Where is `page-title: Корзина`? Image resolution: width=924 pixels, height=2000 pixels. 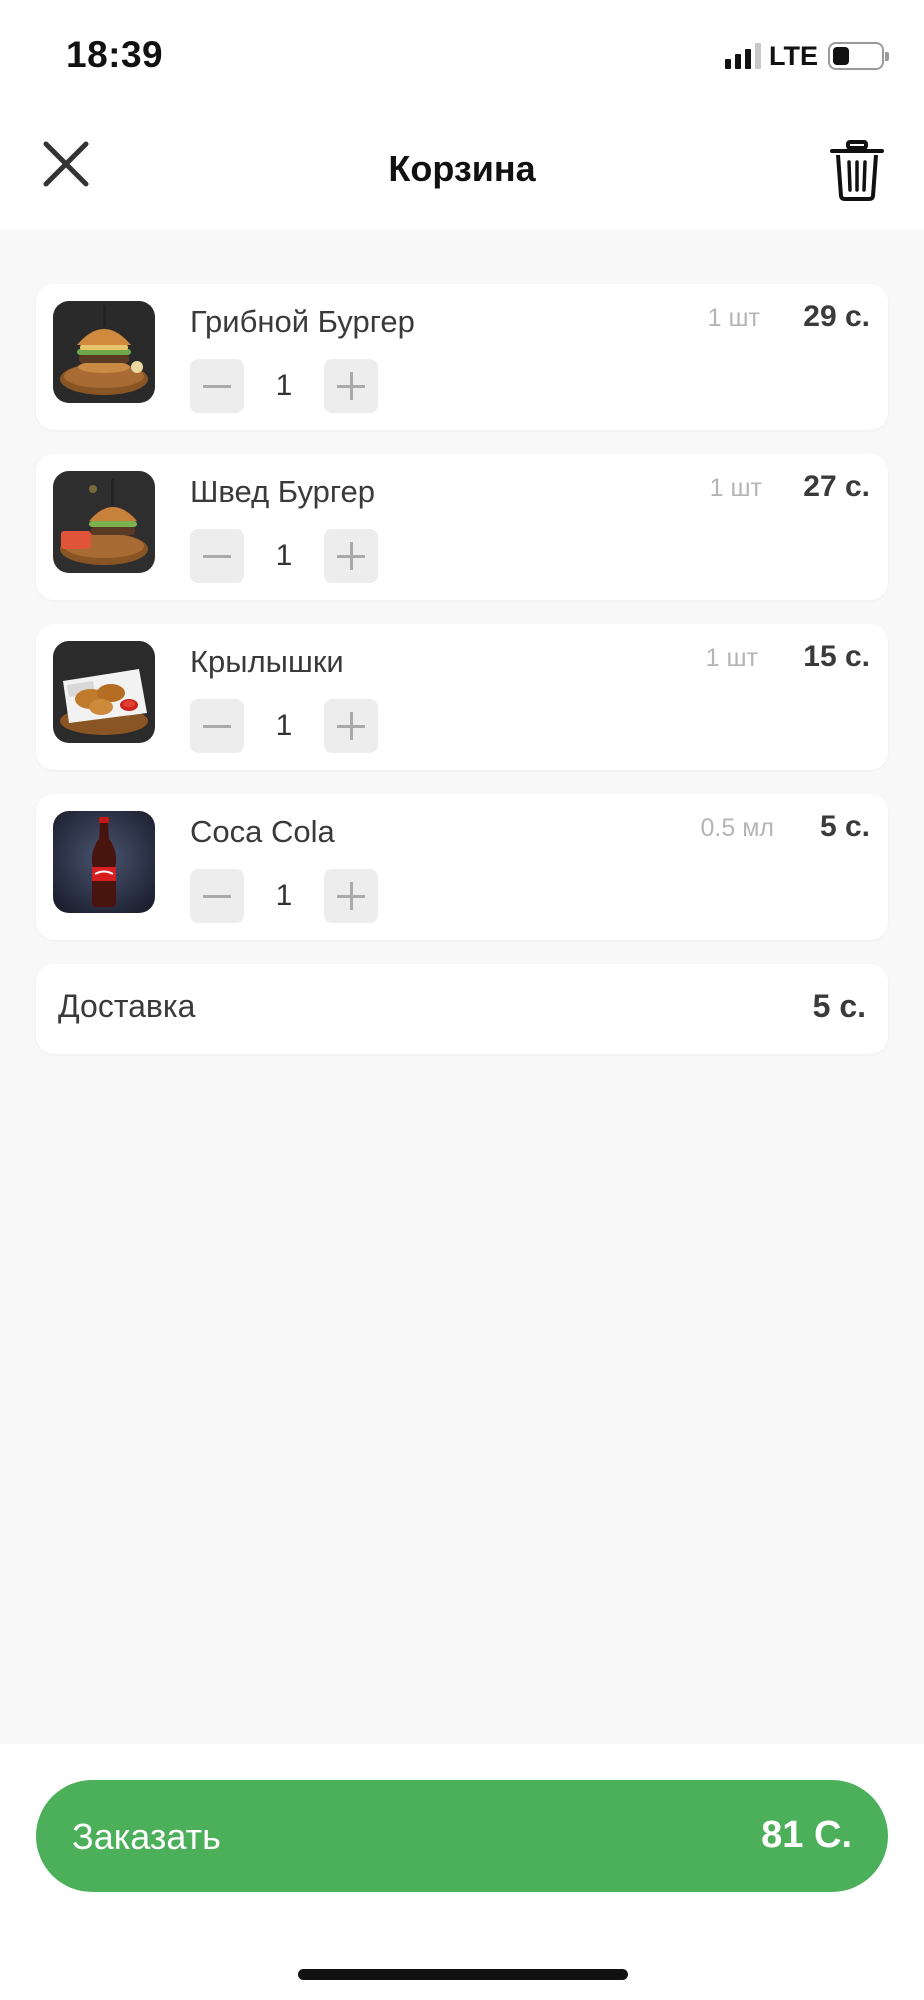
page-title: Корзина is located at coordinates (462, 168).